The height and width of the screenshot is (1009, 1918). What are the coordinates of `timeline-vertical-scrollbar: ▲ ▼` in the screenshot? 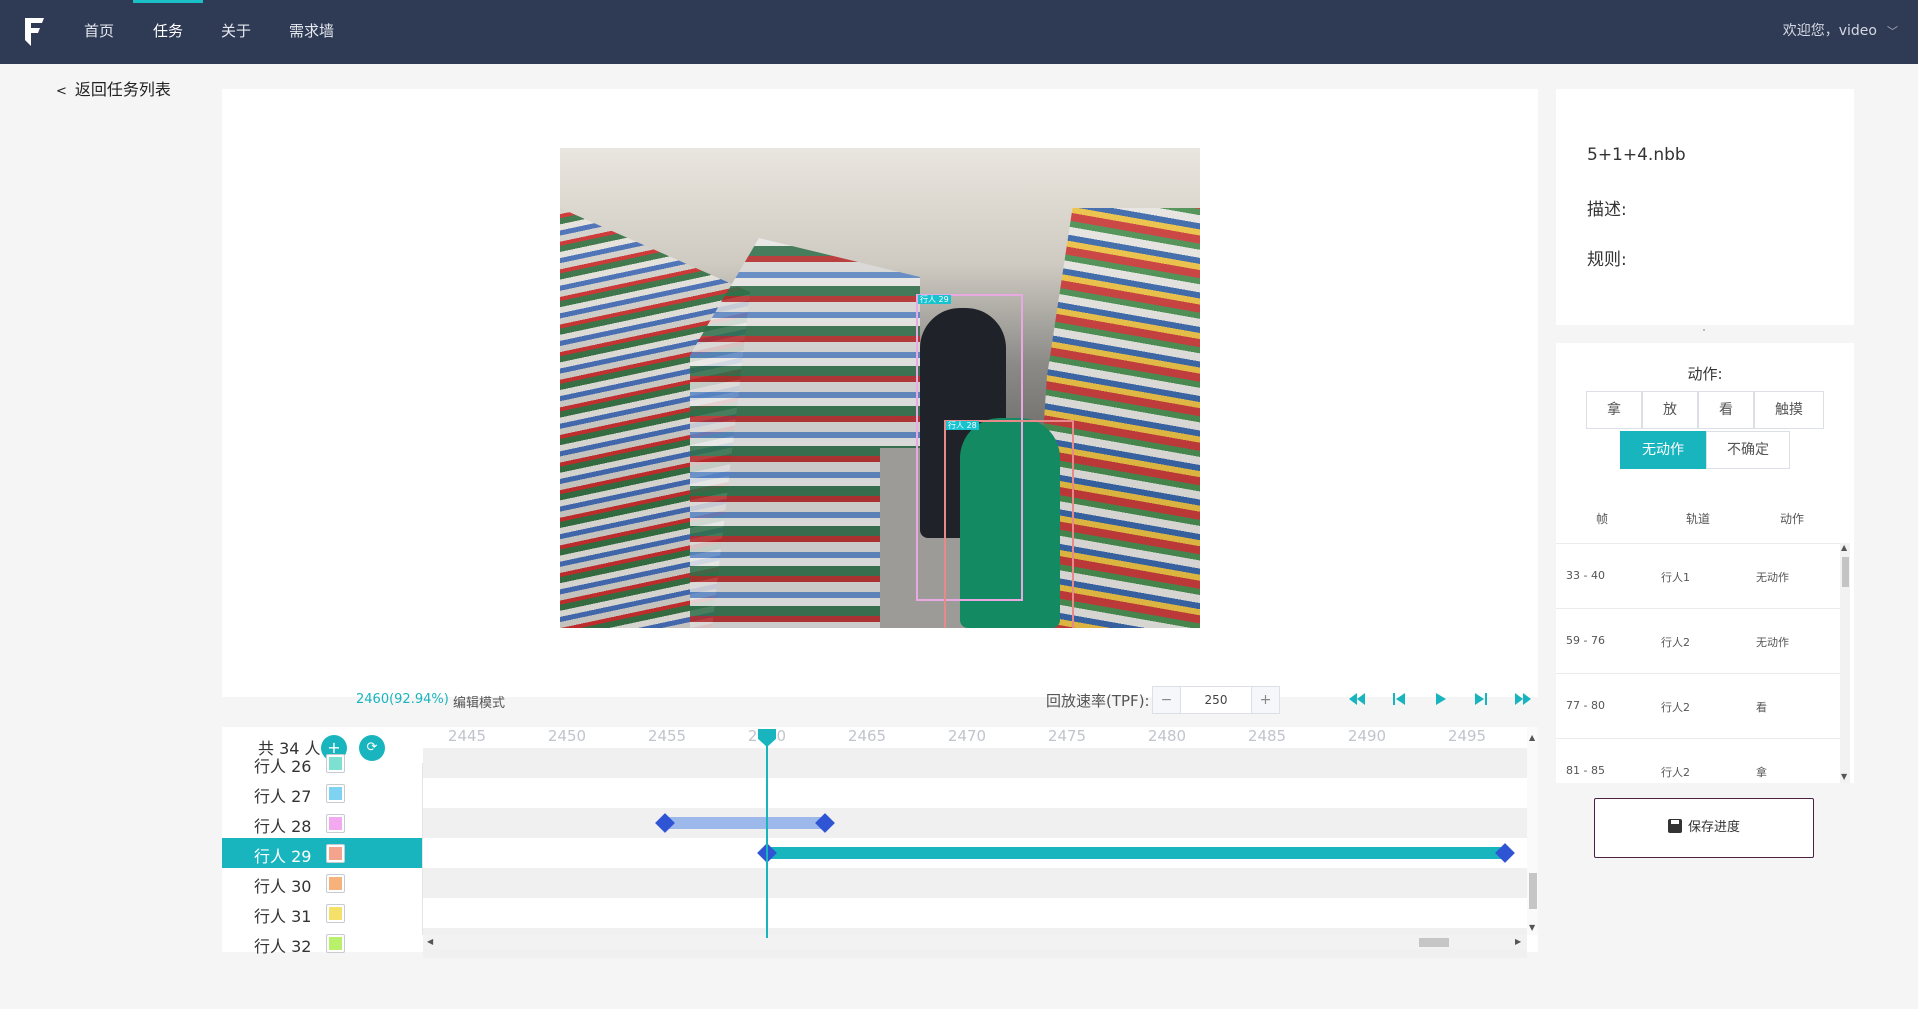 It's located at (1532, 831).